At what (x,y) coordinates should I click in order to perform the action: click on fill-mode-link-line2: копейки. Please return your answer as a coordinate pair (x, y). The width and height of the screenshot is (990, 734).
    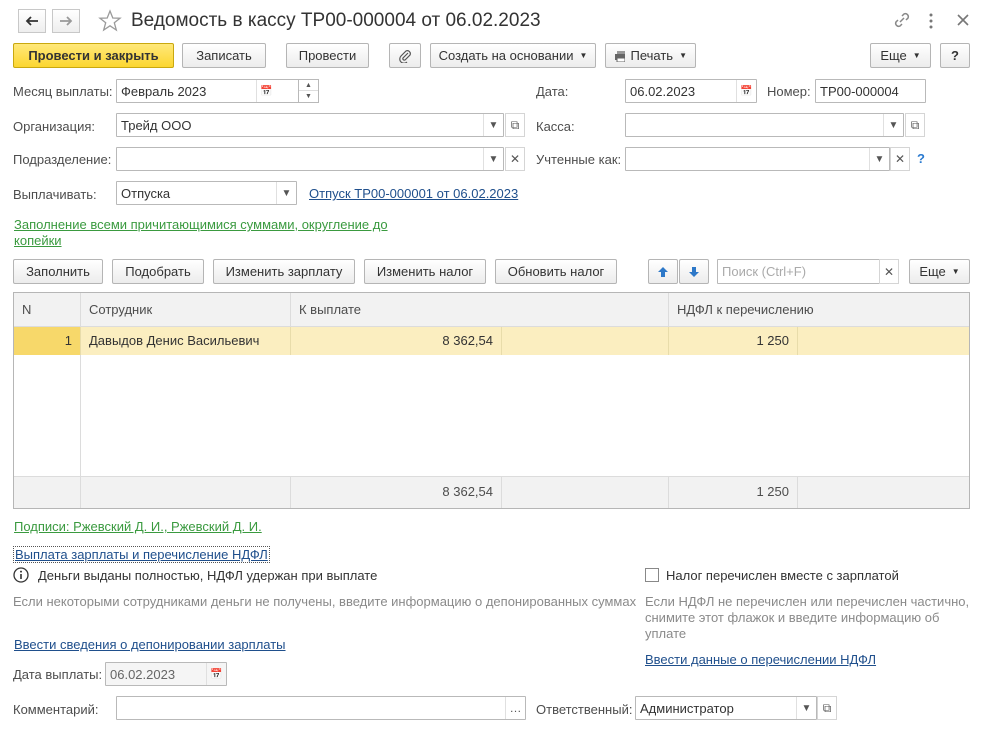
    Looking at the image, I should click on (38, 240).